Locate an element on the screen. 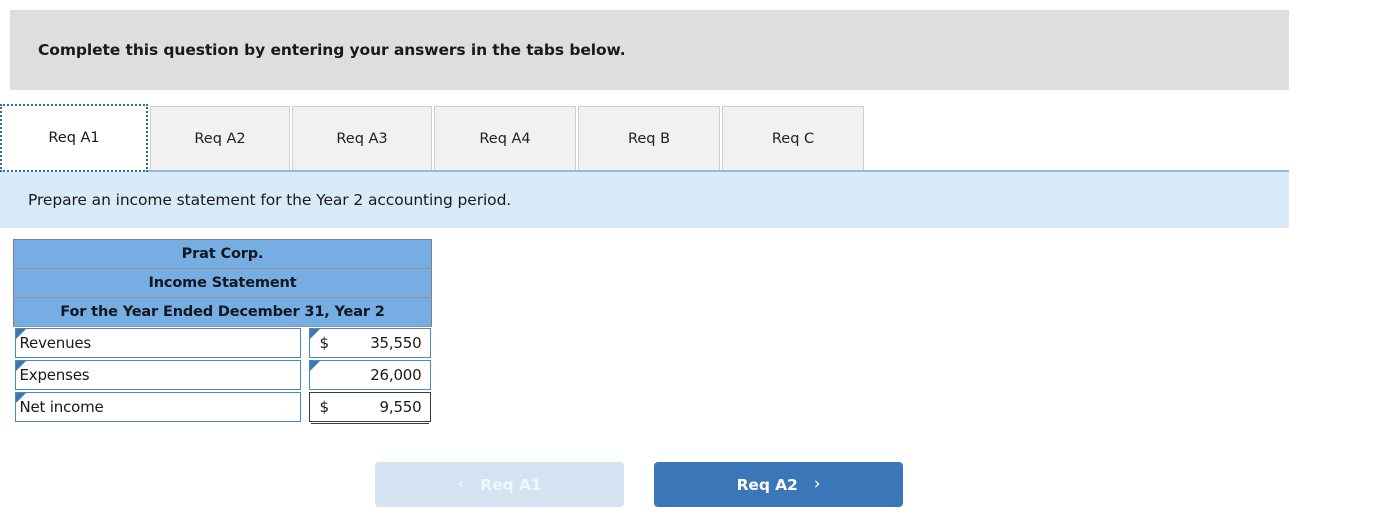 This screenshot has height=526, width=1396. statement-row-amount-cell: $35,550 is located at coordinates (369, 342).